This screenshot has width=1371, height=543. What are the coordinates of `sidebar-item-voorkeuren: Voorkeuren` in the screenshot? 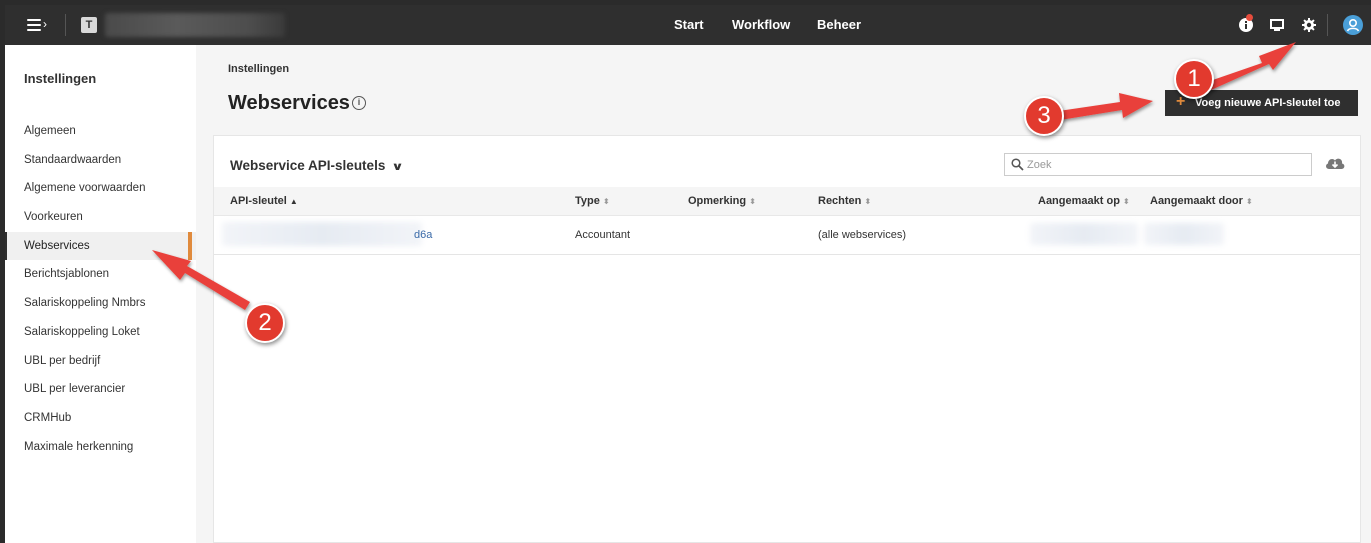 It's located at (100, 217).